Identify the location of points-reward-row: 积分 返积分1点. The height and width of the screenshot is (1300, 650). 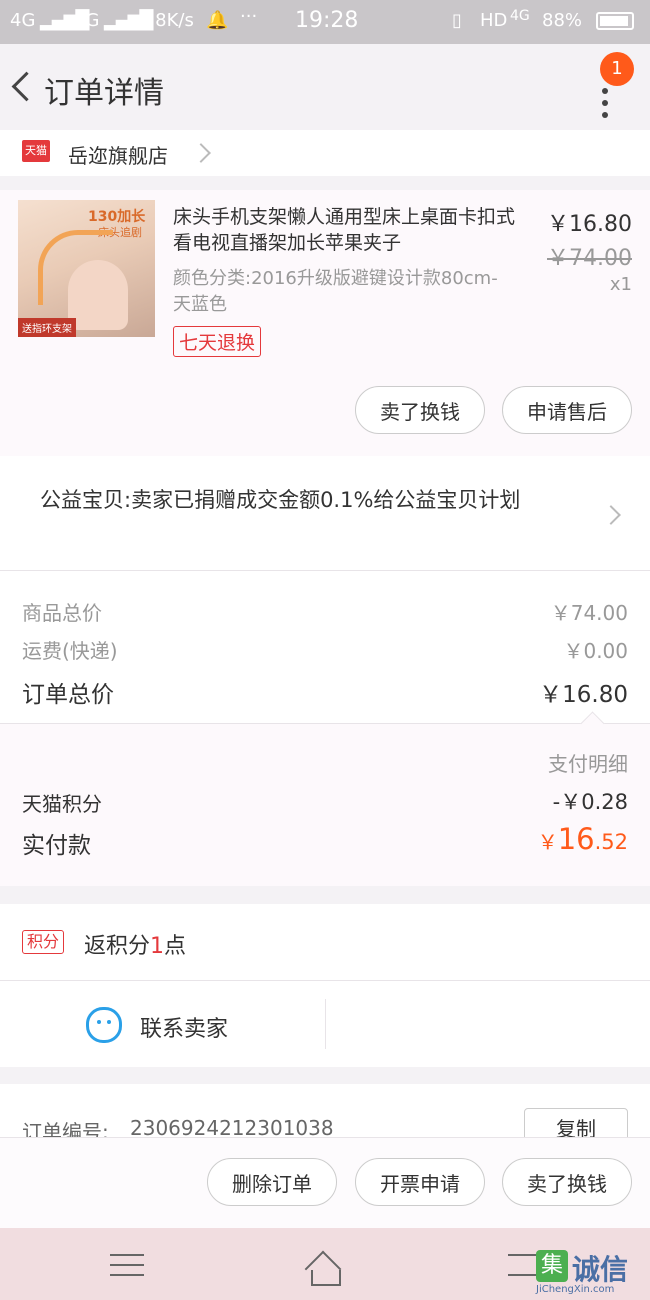
(325, 942).